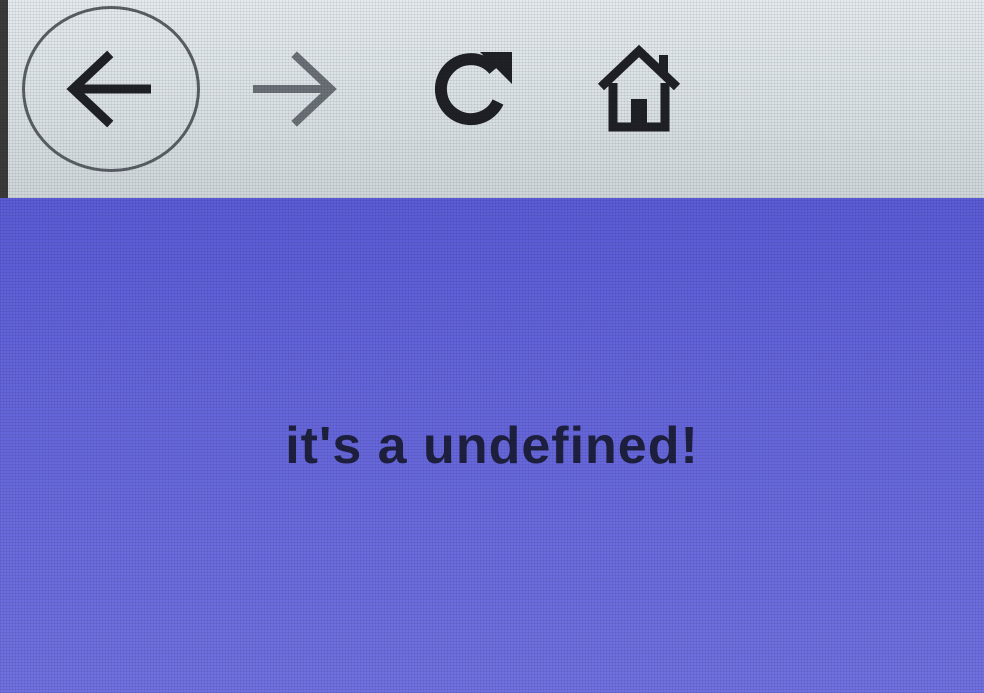 This screenshot has width=984, height=693. I want to click on page-message: it's a undefined!, so click(492, 446).